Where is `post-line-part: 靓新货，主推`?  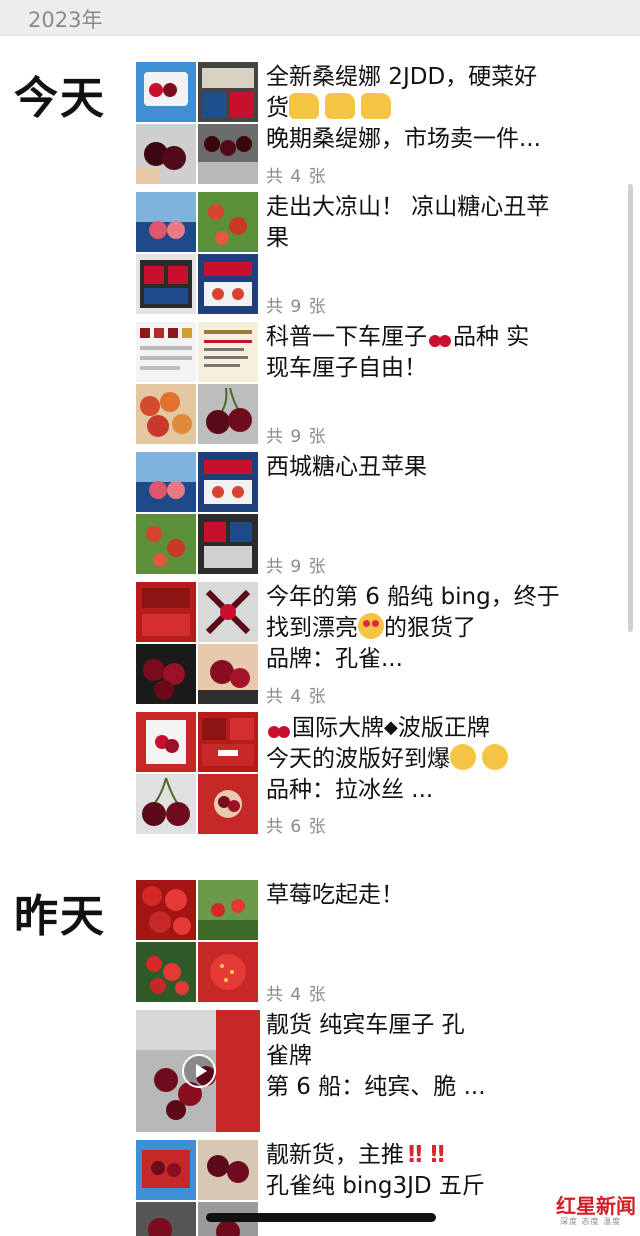
post-line-part: 靓新货，主推 is located at coordinates (335, 1155).